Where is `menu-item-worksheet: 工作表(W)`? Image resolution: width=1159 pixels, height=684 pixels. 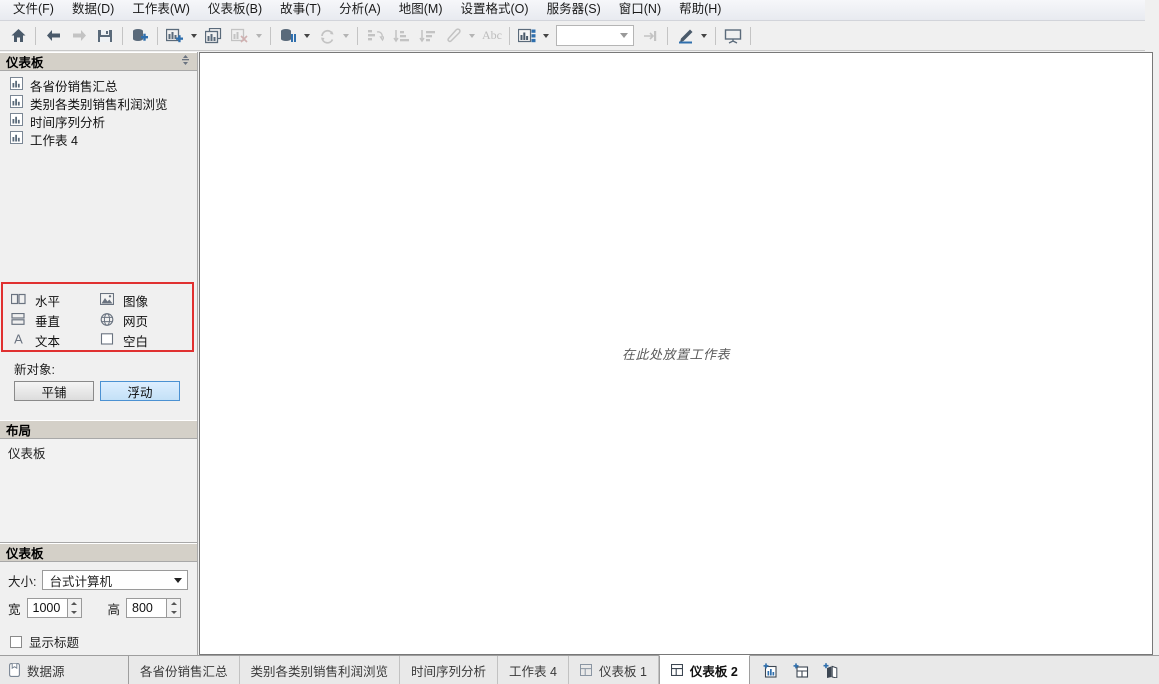
menu-item-worksheet: 工作表(W) is located at coordinates (161, 10).